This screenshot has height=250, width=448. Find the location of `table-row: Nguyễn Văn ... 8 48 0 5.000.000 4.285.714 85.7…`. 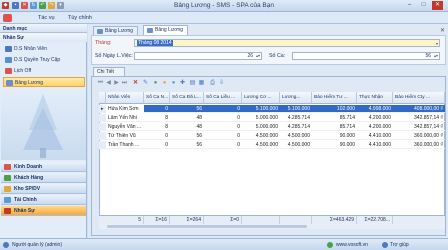

table-row: Nguyễn Văn ... 8 48 0 5.000.000 4.285.714 85.7… is located at coordinates (272, 127).